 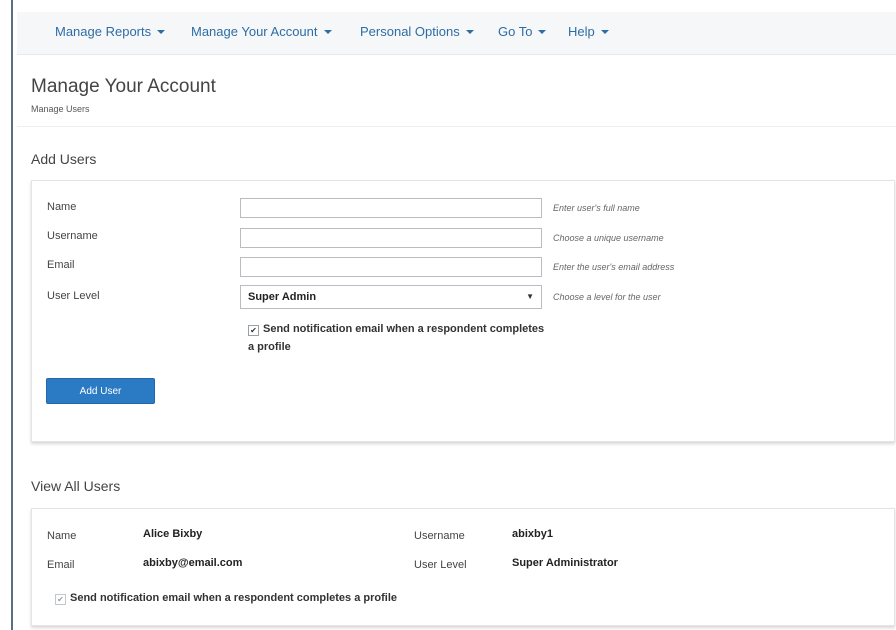 What do you see at coordinates (173, 534) in the screenshot?
I see `user-name-value: Alice Bixby` at bounding box center [173, 534].